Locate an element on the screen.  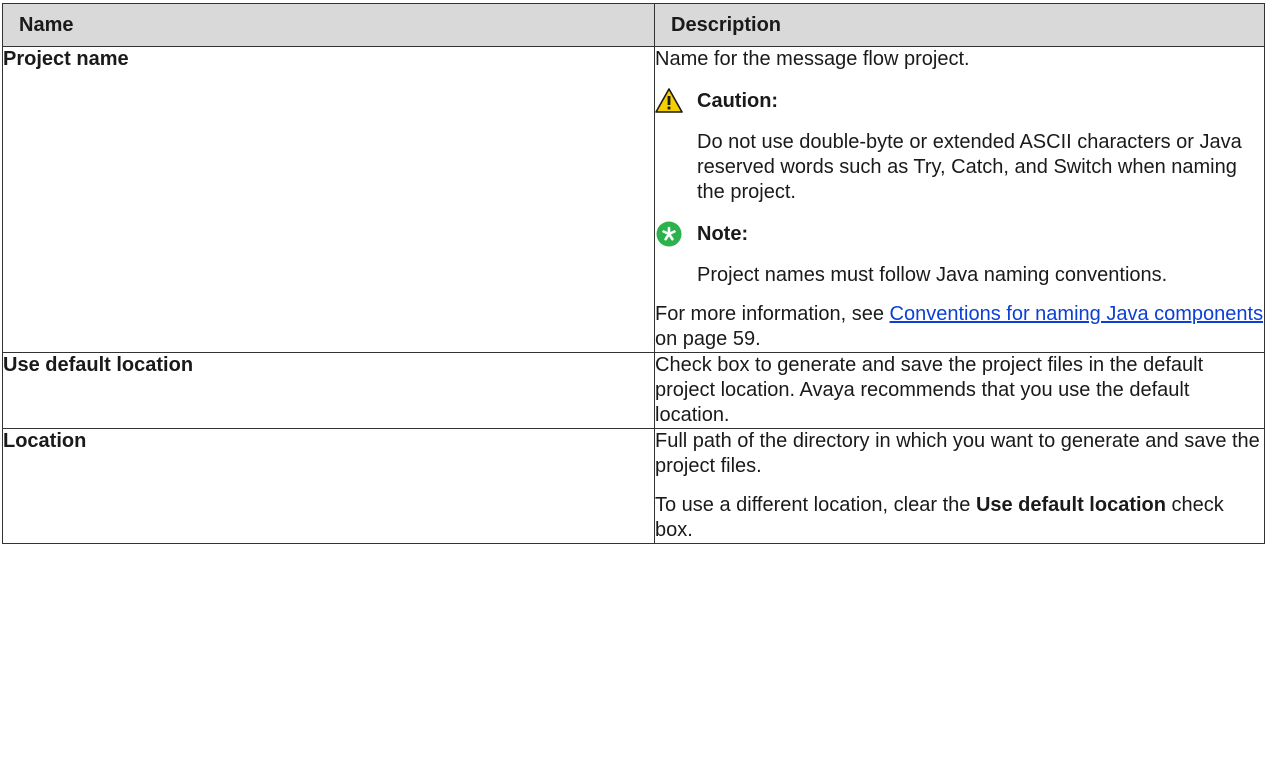
warning-triangle-icon is located at coordinates (669, 100).